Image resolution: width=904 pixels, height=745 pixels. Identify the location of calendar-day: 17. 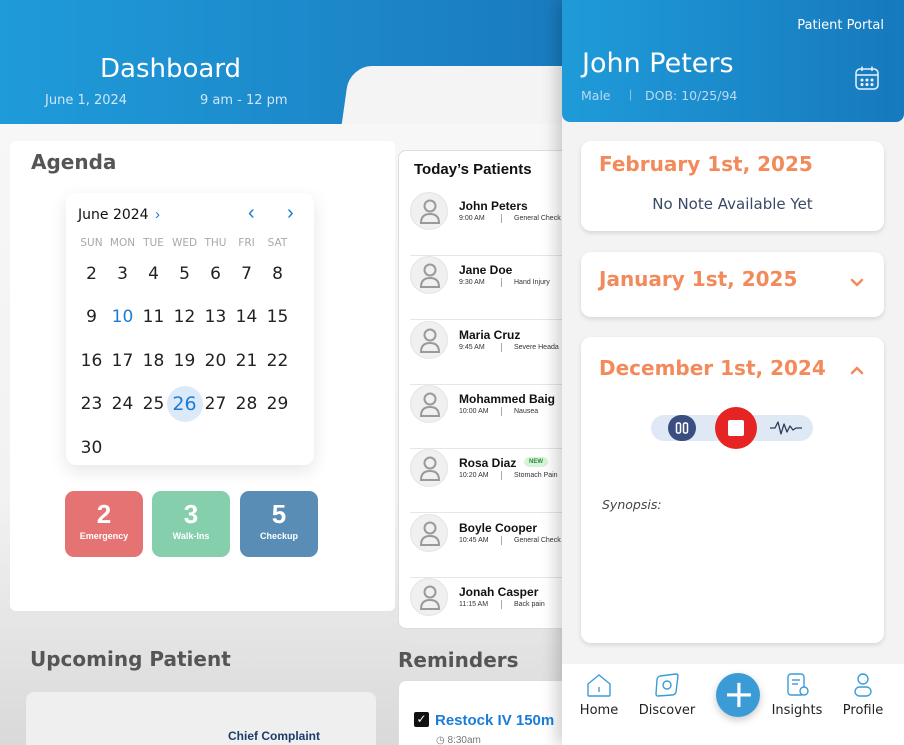
(122, 361).